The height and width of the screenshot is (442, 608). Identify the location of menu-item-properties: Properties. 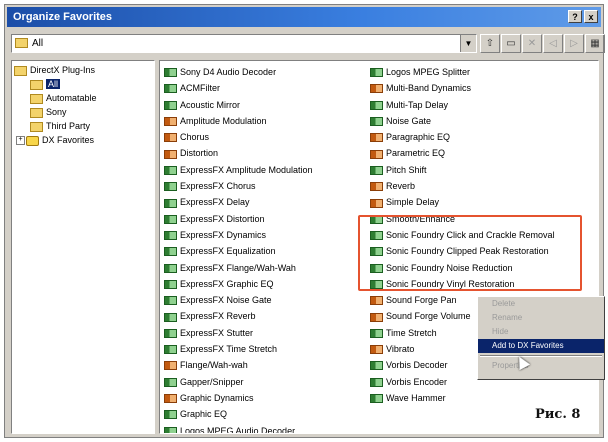
(541, 366).